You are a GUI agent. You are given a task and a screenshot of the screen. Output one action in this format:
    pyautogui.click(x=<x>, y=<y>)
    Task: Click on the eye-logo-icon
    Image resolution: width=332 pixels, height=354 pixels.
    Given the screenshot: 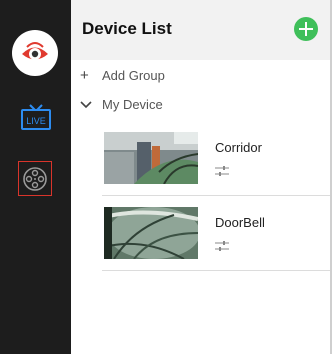 What is the action you would take?
    pyautogui.click(x=35, y=53)
    